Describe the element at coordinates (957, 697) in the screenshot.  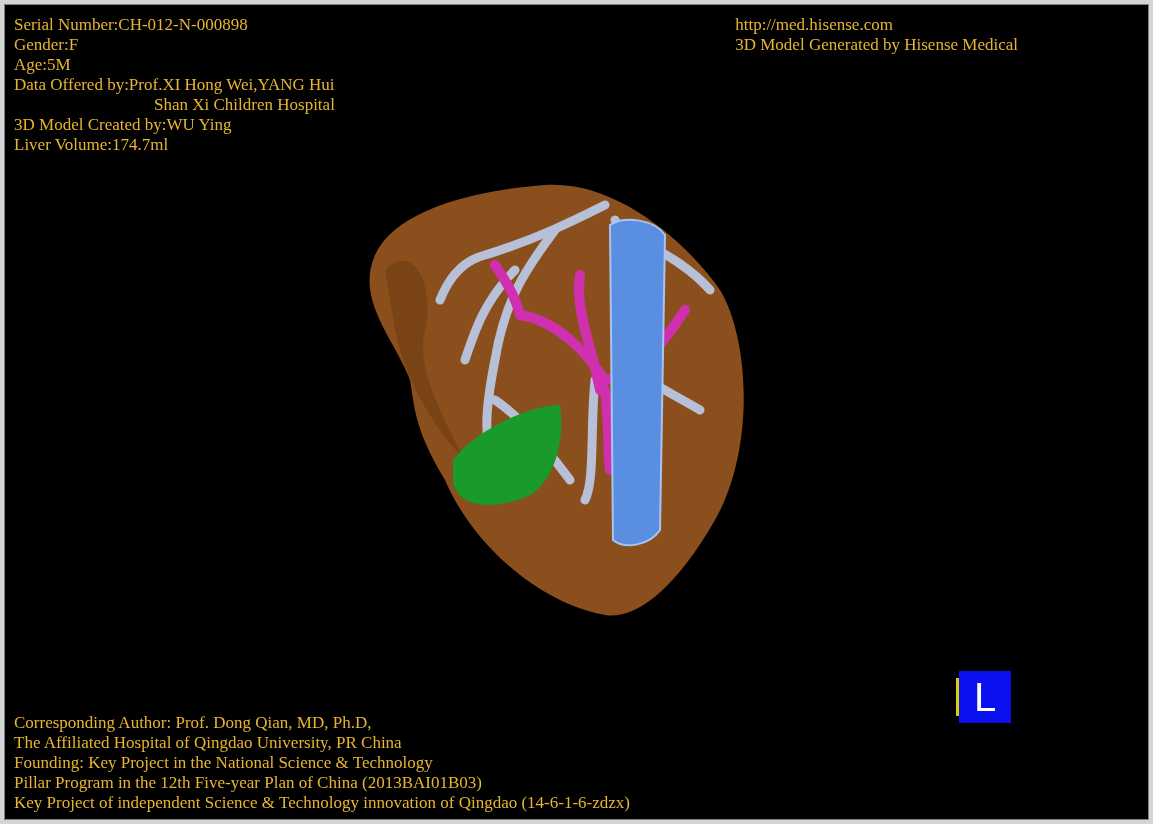
I see `cube-edge` at that location.